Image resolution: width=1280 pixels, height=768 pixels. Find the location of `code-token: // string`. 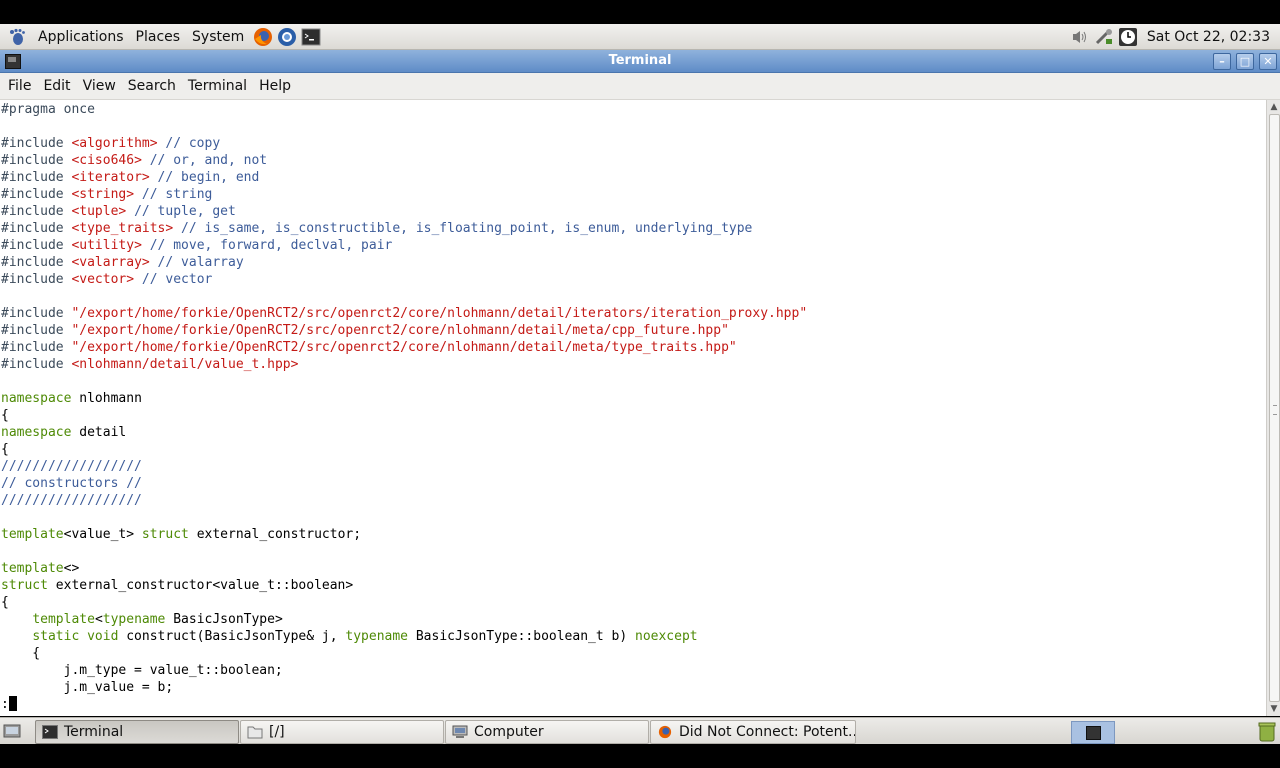

code-token: // string is located at coordinates (173, 194).